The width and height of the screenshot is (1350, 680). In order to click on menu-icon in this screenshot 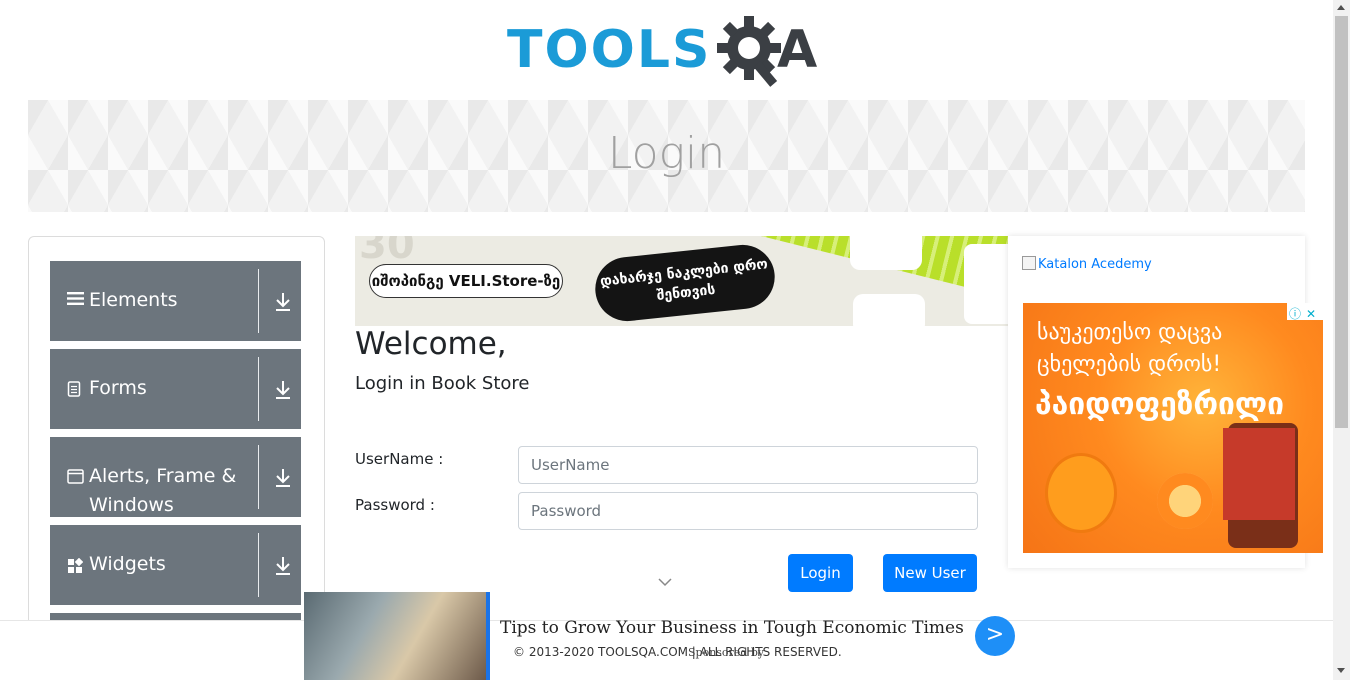, I will do `click(75, 300)`.